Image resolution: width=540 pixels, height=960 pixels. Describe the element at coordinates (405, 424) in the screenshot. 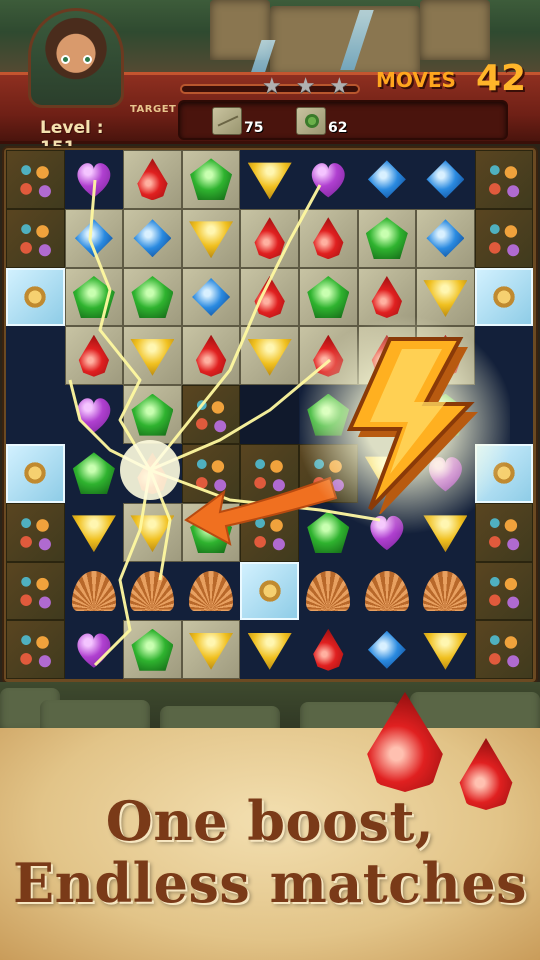

I see `lightning-boost-icon` at that location.